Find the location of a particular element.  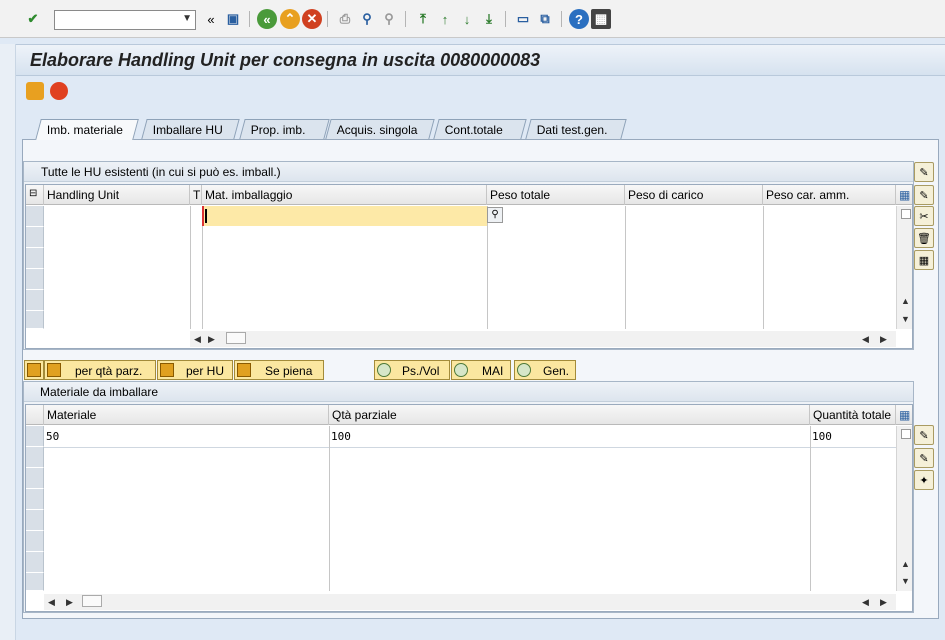

first-page-icon: ⤒ is located at coordinates (423, 19).